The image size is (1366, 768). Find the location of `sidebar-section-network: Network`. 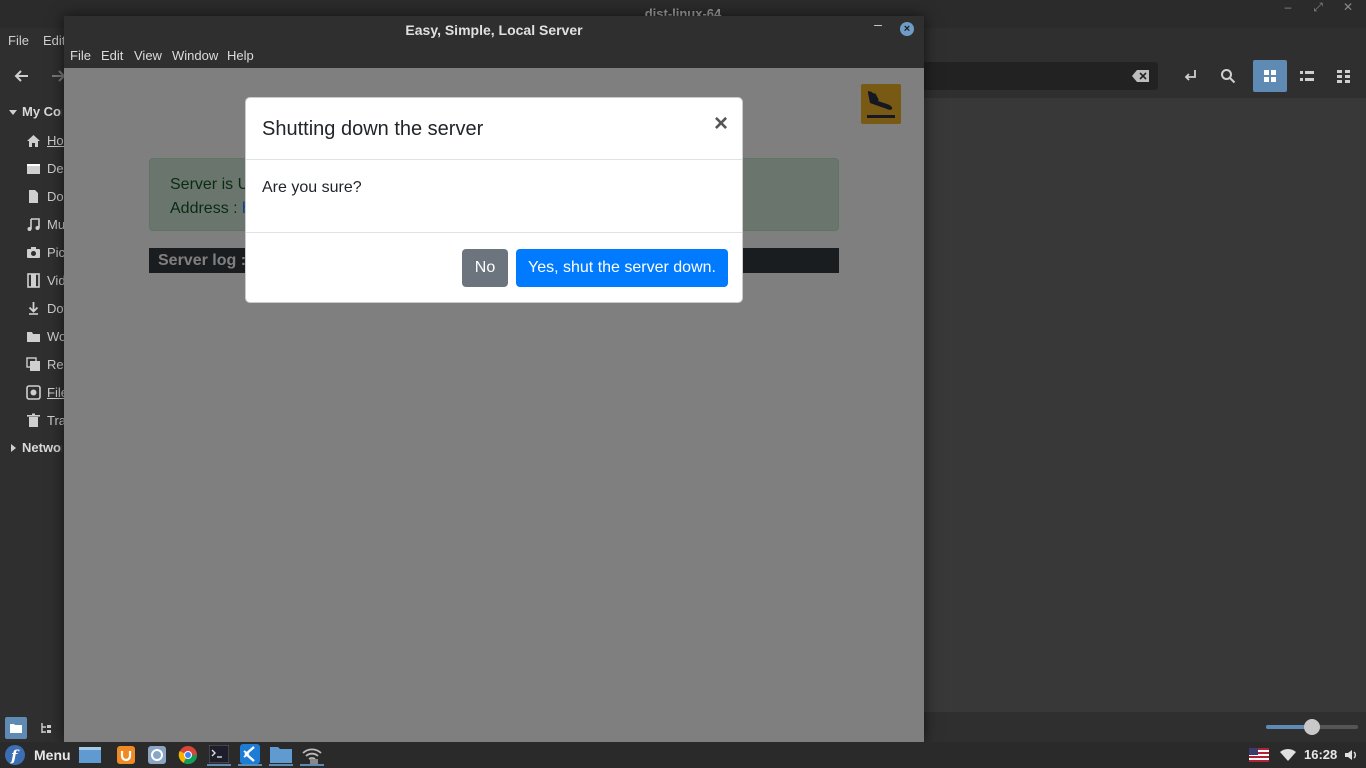

sidebar-section-network: Network is located at coordinates (35, 447).